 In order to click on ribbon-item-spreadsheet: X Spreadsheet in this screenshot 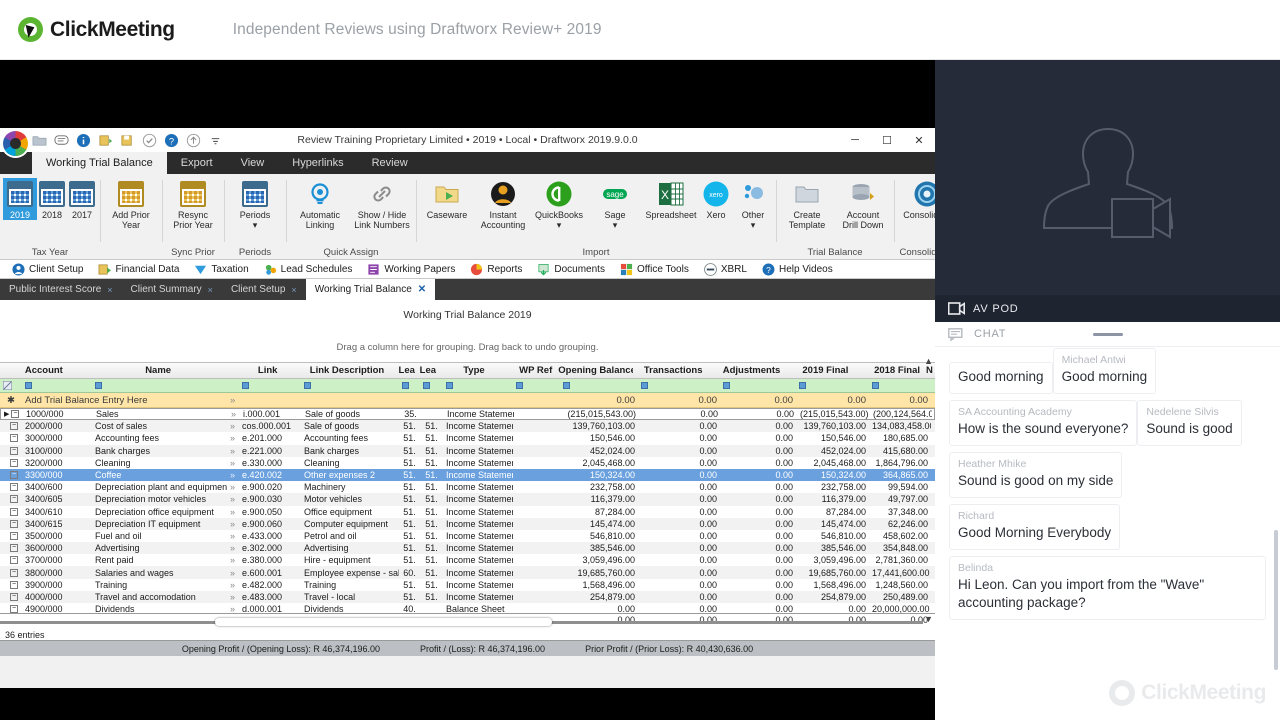, I will do `click(671, 199)`.